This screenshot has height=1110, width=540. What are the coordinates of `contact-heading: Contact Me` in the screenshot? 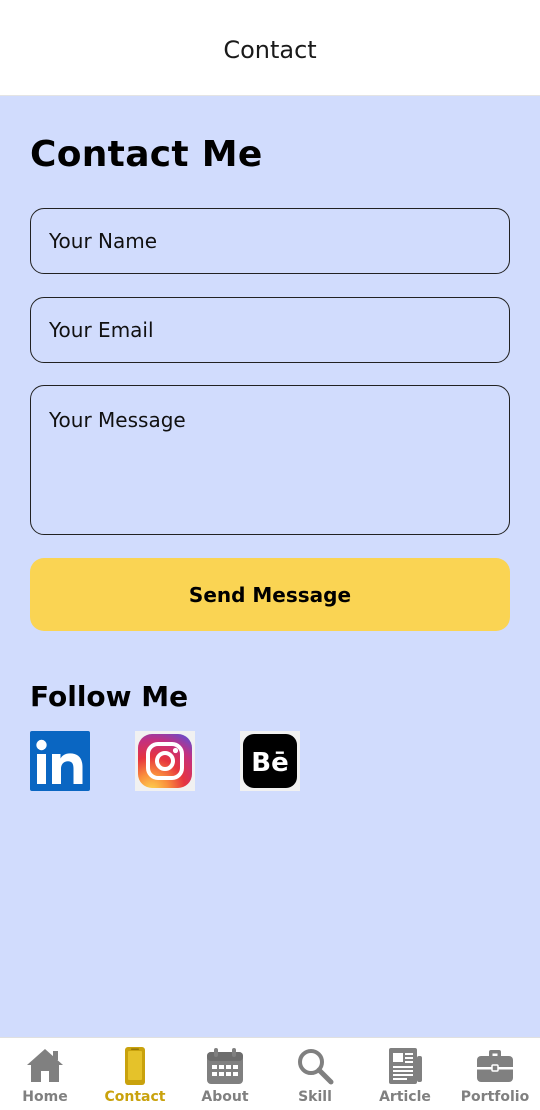 It's located at (146, 154).